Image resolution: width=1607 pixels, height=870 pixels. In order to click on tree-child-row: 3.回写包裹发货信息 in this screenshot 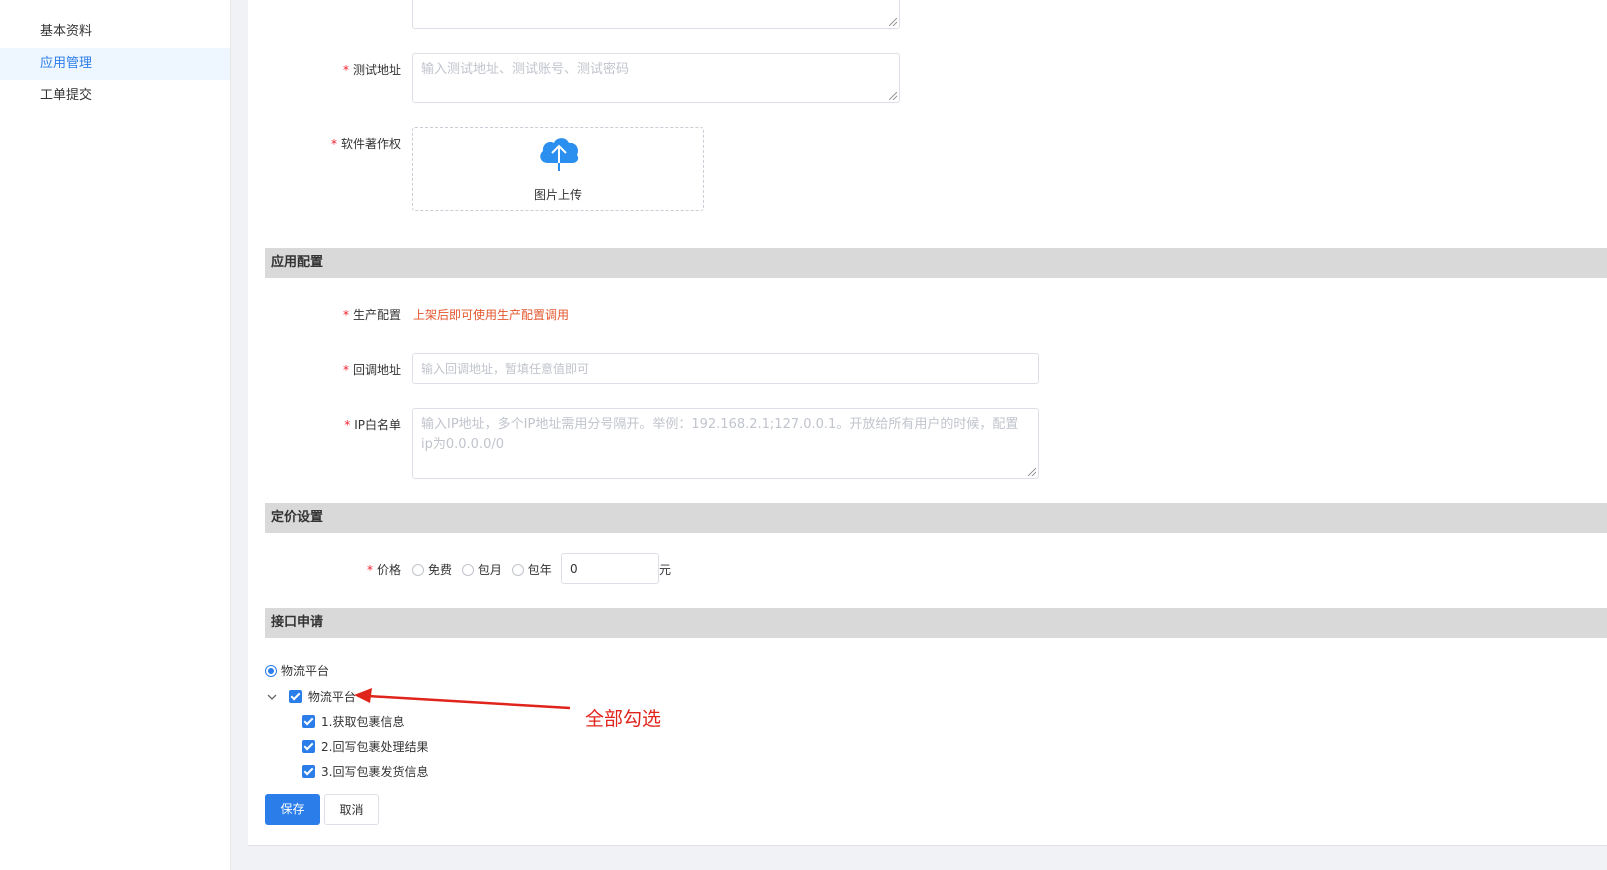, I will do `click(365, 771)`.